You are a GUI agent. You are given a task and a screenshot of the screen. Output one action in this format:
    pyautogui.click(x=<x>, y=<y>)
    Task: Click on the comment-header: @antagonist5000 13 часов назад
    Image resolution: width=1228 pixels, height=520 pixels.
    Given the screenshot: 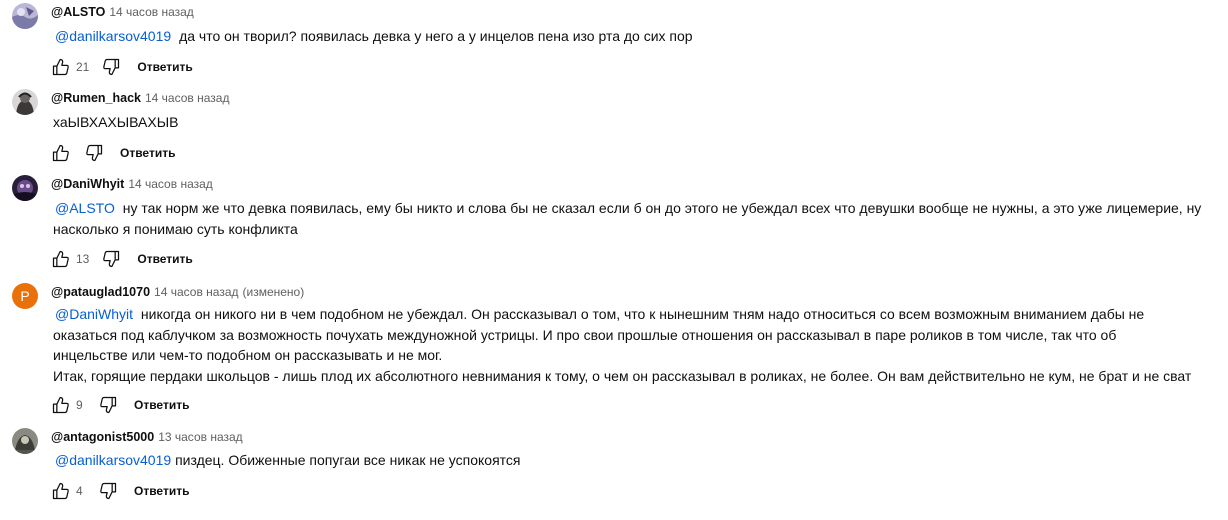 What is the action you would take?
    pyautogui.click(x=147, y=437)
    